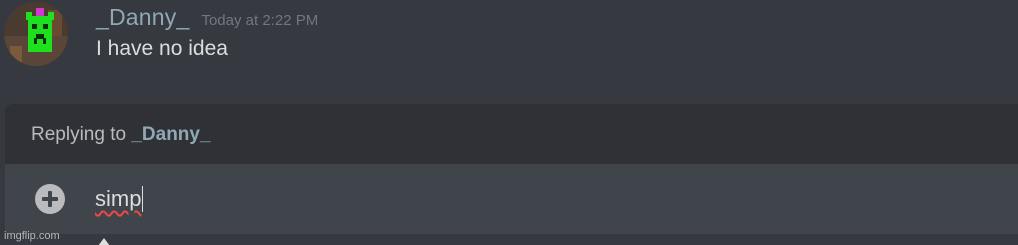 This screenshot has height=245, width=1018. I want to click on message-input-value: simp, so click(118, 198).